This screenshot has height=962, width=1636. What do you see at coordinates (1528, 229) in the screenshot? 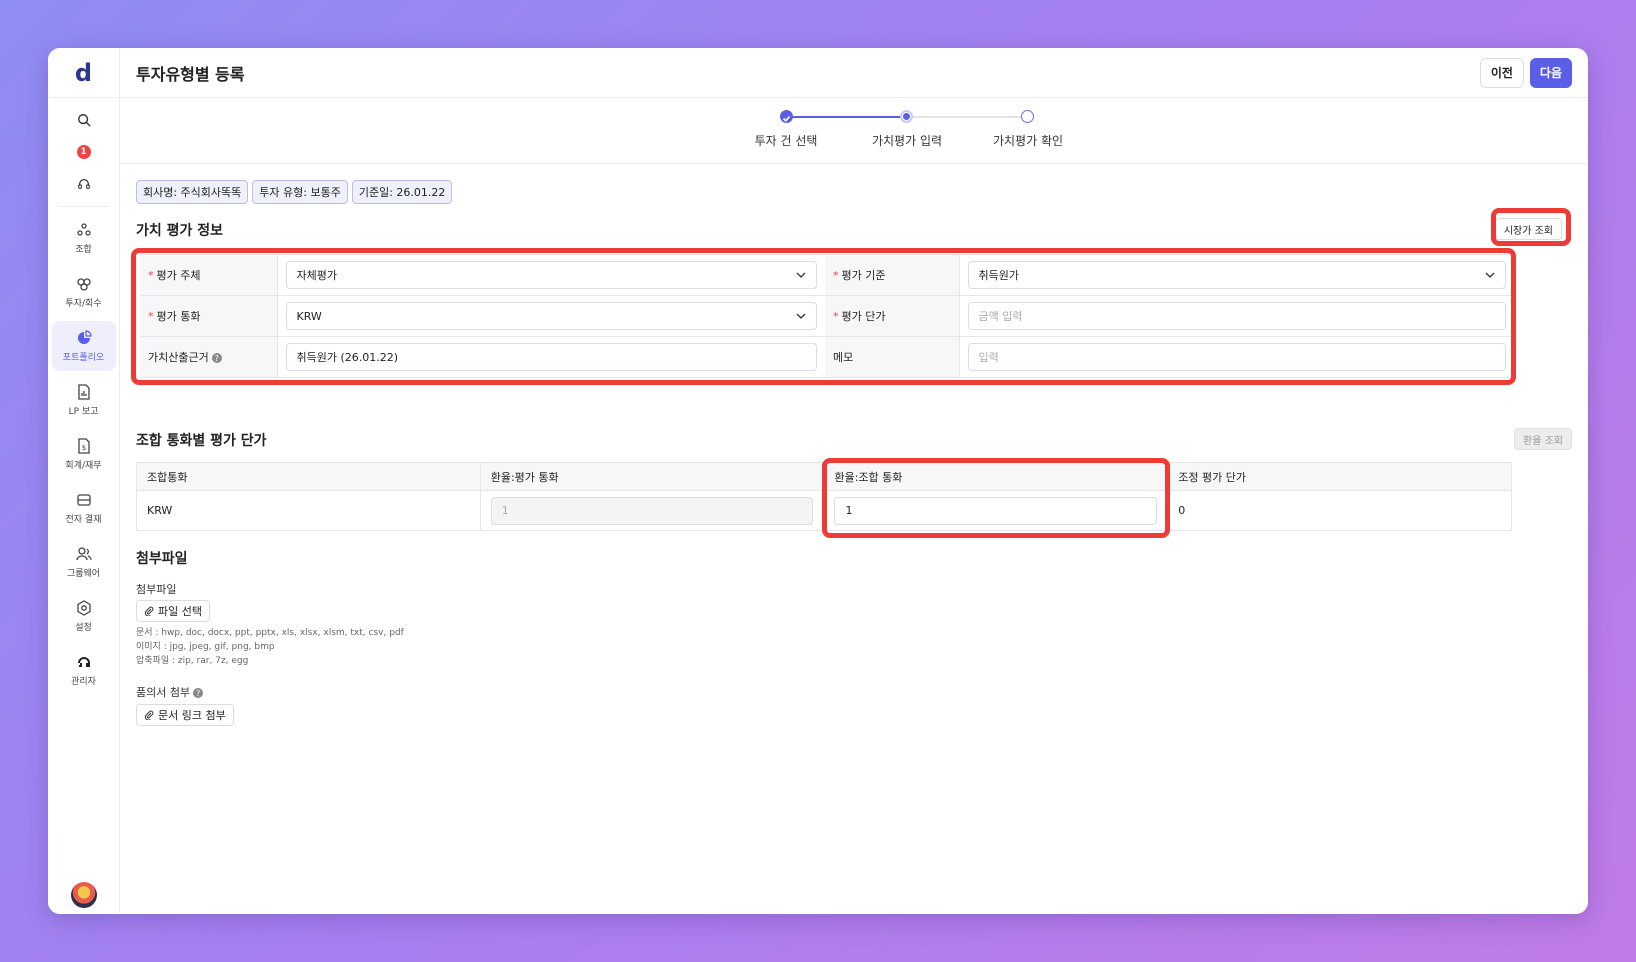
I see `market-price-button: 시장가 조회` at bounding box center [1528, 229].